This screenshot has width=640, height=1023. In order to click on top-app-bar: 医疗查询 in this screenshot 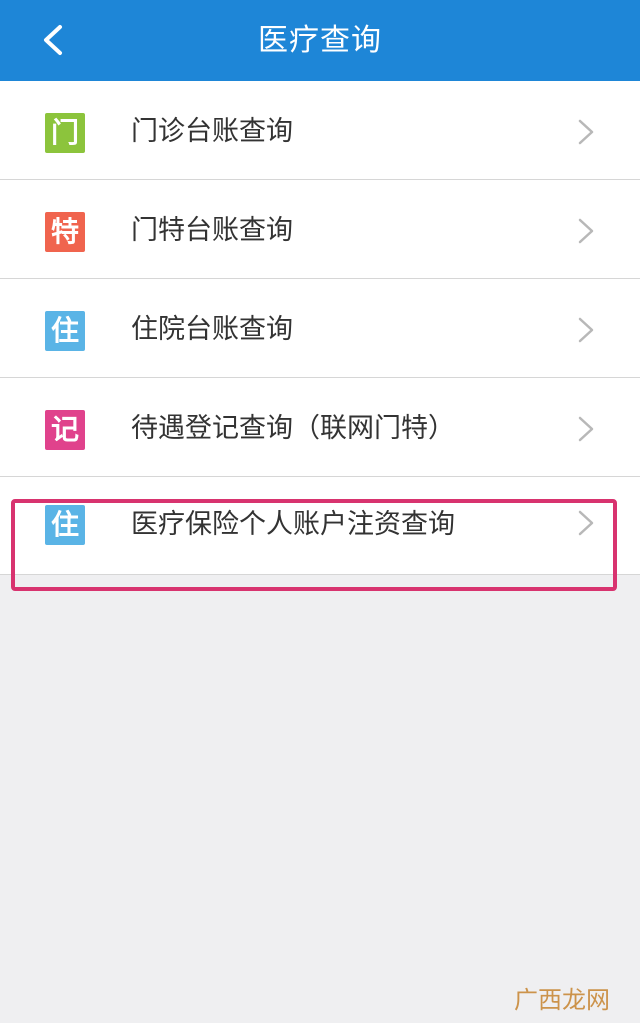, I will do `click(320, 40)`.